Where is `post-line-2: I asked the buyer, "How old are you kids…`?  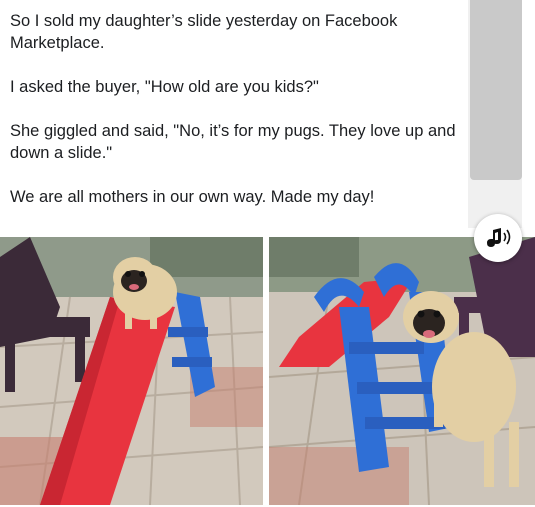 post-line-2: I asked the buyer, "How old are you kids… is located at coordinates (164, 87).